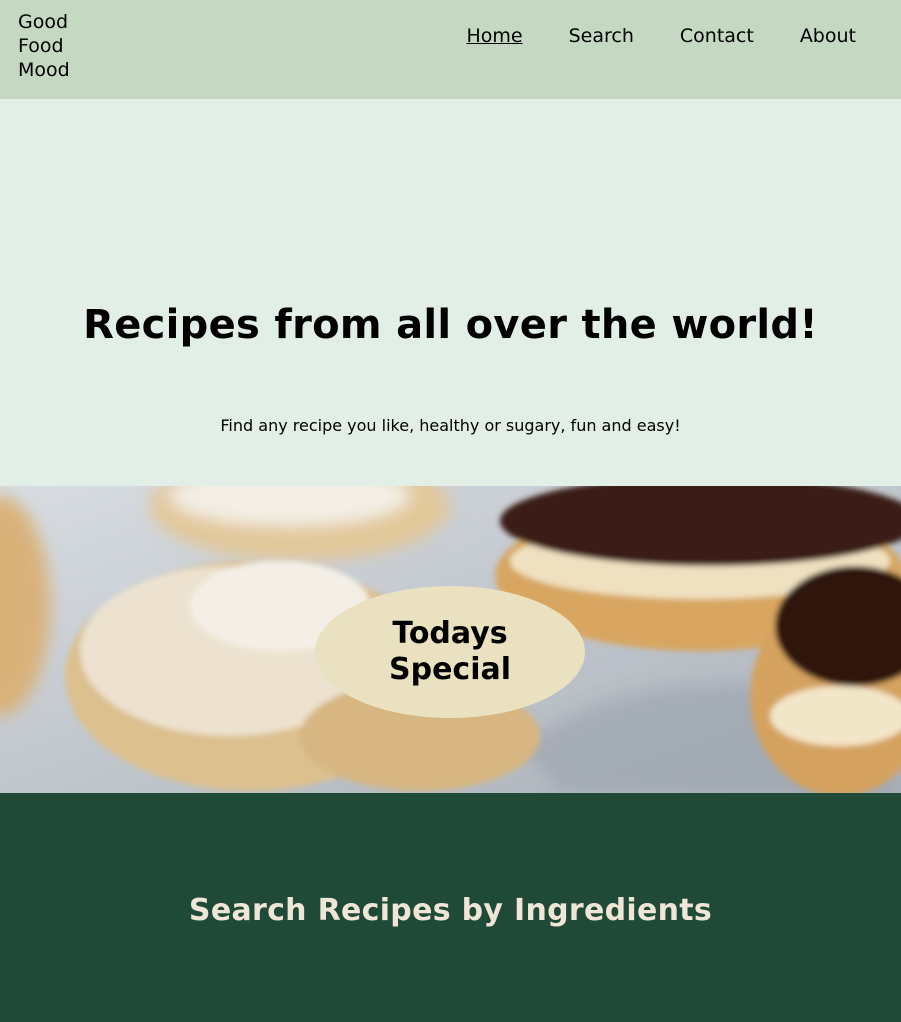 The image size is (901, 1022). Describe the element at coordinates (717, 36) in the screenshot. I see `nav-contact-link: Contact` at that location.